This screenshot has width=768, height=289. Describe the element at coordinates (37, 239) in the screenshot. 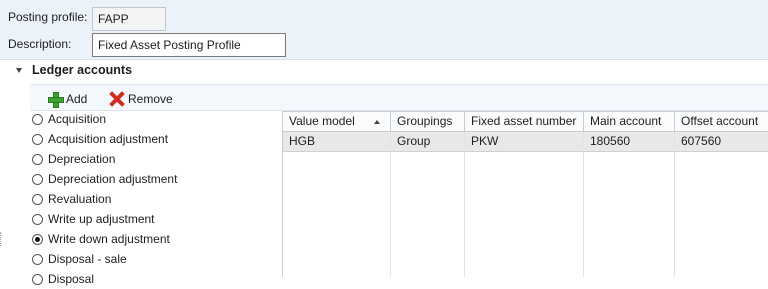

I see `radio-button-selected` at that location.